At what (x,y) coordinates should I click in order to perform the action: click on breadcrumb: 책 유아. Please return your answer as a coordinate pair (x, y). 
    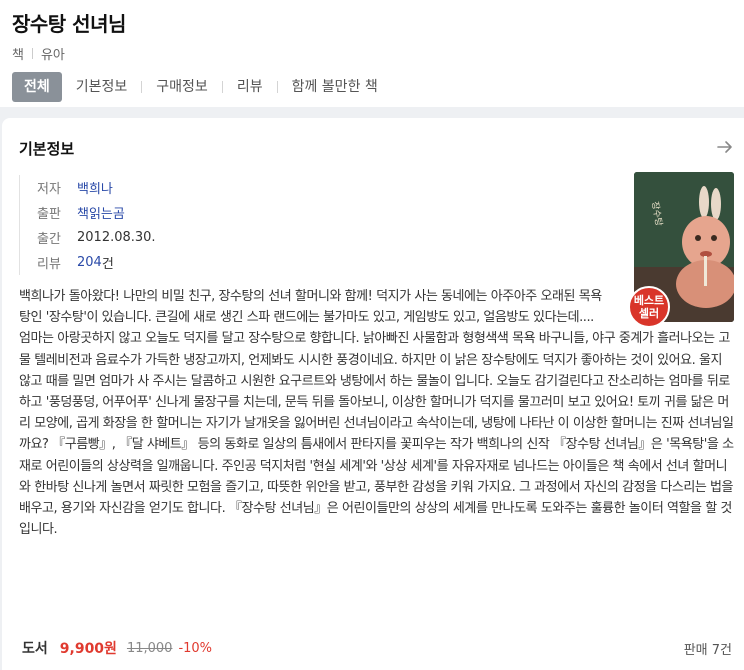
    Looking at the image, I should click on (38, 53).